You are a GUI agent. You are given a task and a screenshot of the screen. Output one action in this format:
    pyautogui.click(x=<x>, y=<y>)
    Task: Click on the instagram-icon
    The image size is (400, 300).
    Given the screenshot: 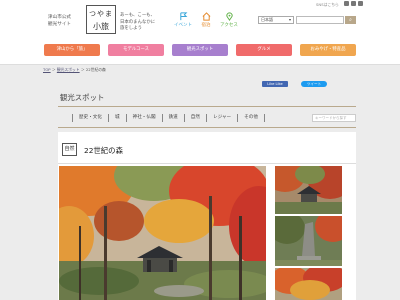 What is the action you would take?
    pyautogui.click(x=360, y=3)
    